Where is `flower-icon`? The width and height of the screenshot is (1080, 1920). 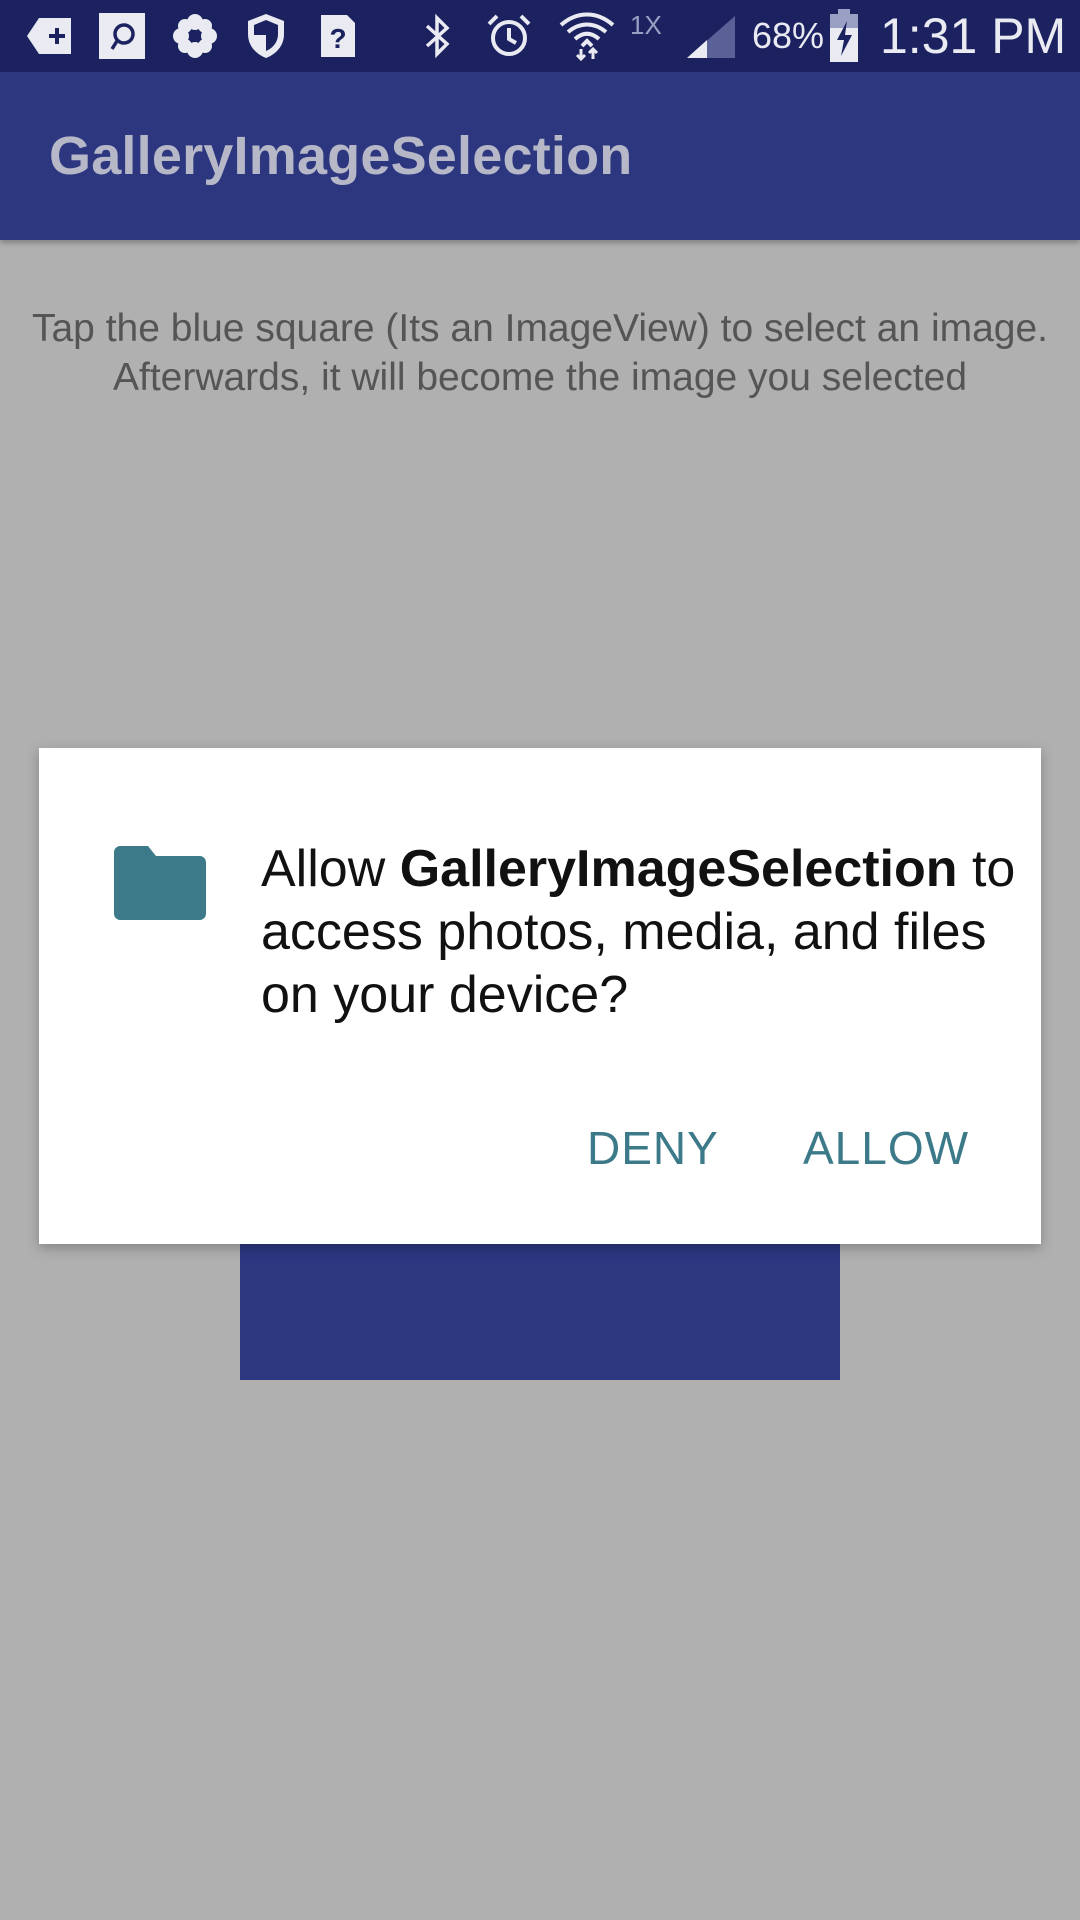 flower-icon is located at coordinates (195, 36).